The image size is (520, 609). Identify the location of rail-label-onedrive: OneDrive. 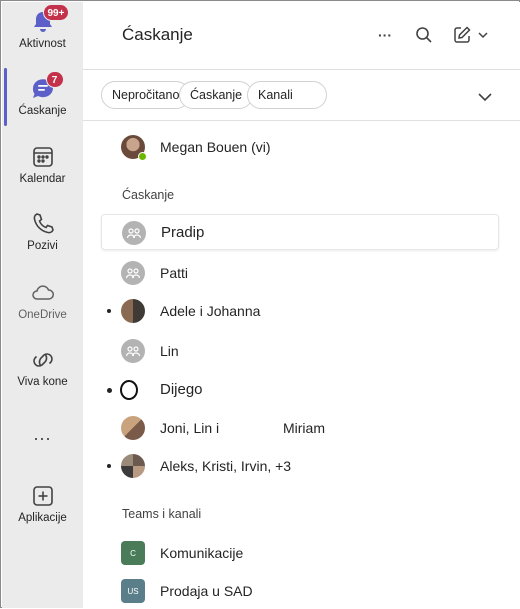
(42, 315).